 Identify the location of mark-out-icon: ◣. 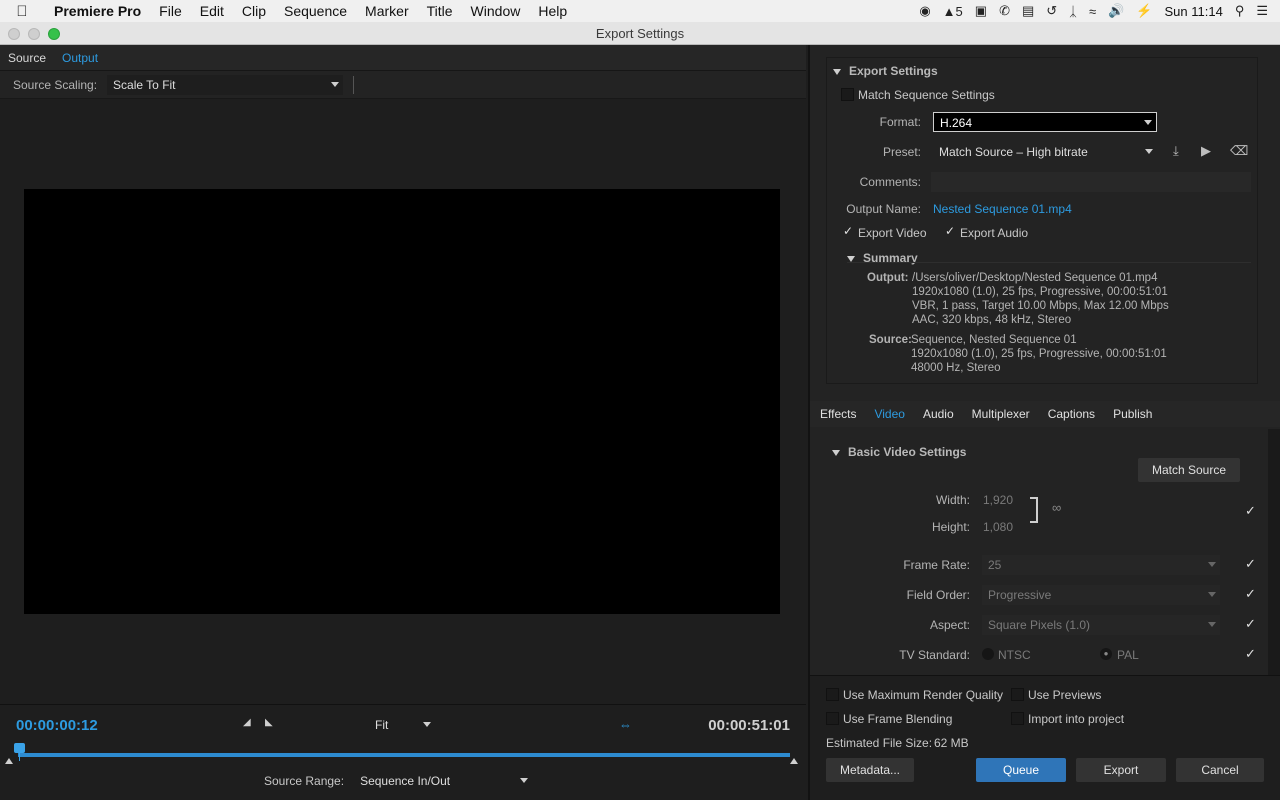
(270, 722).